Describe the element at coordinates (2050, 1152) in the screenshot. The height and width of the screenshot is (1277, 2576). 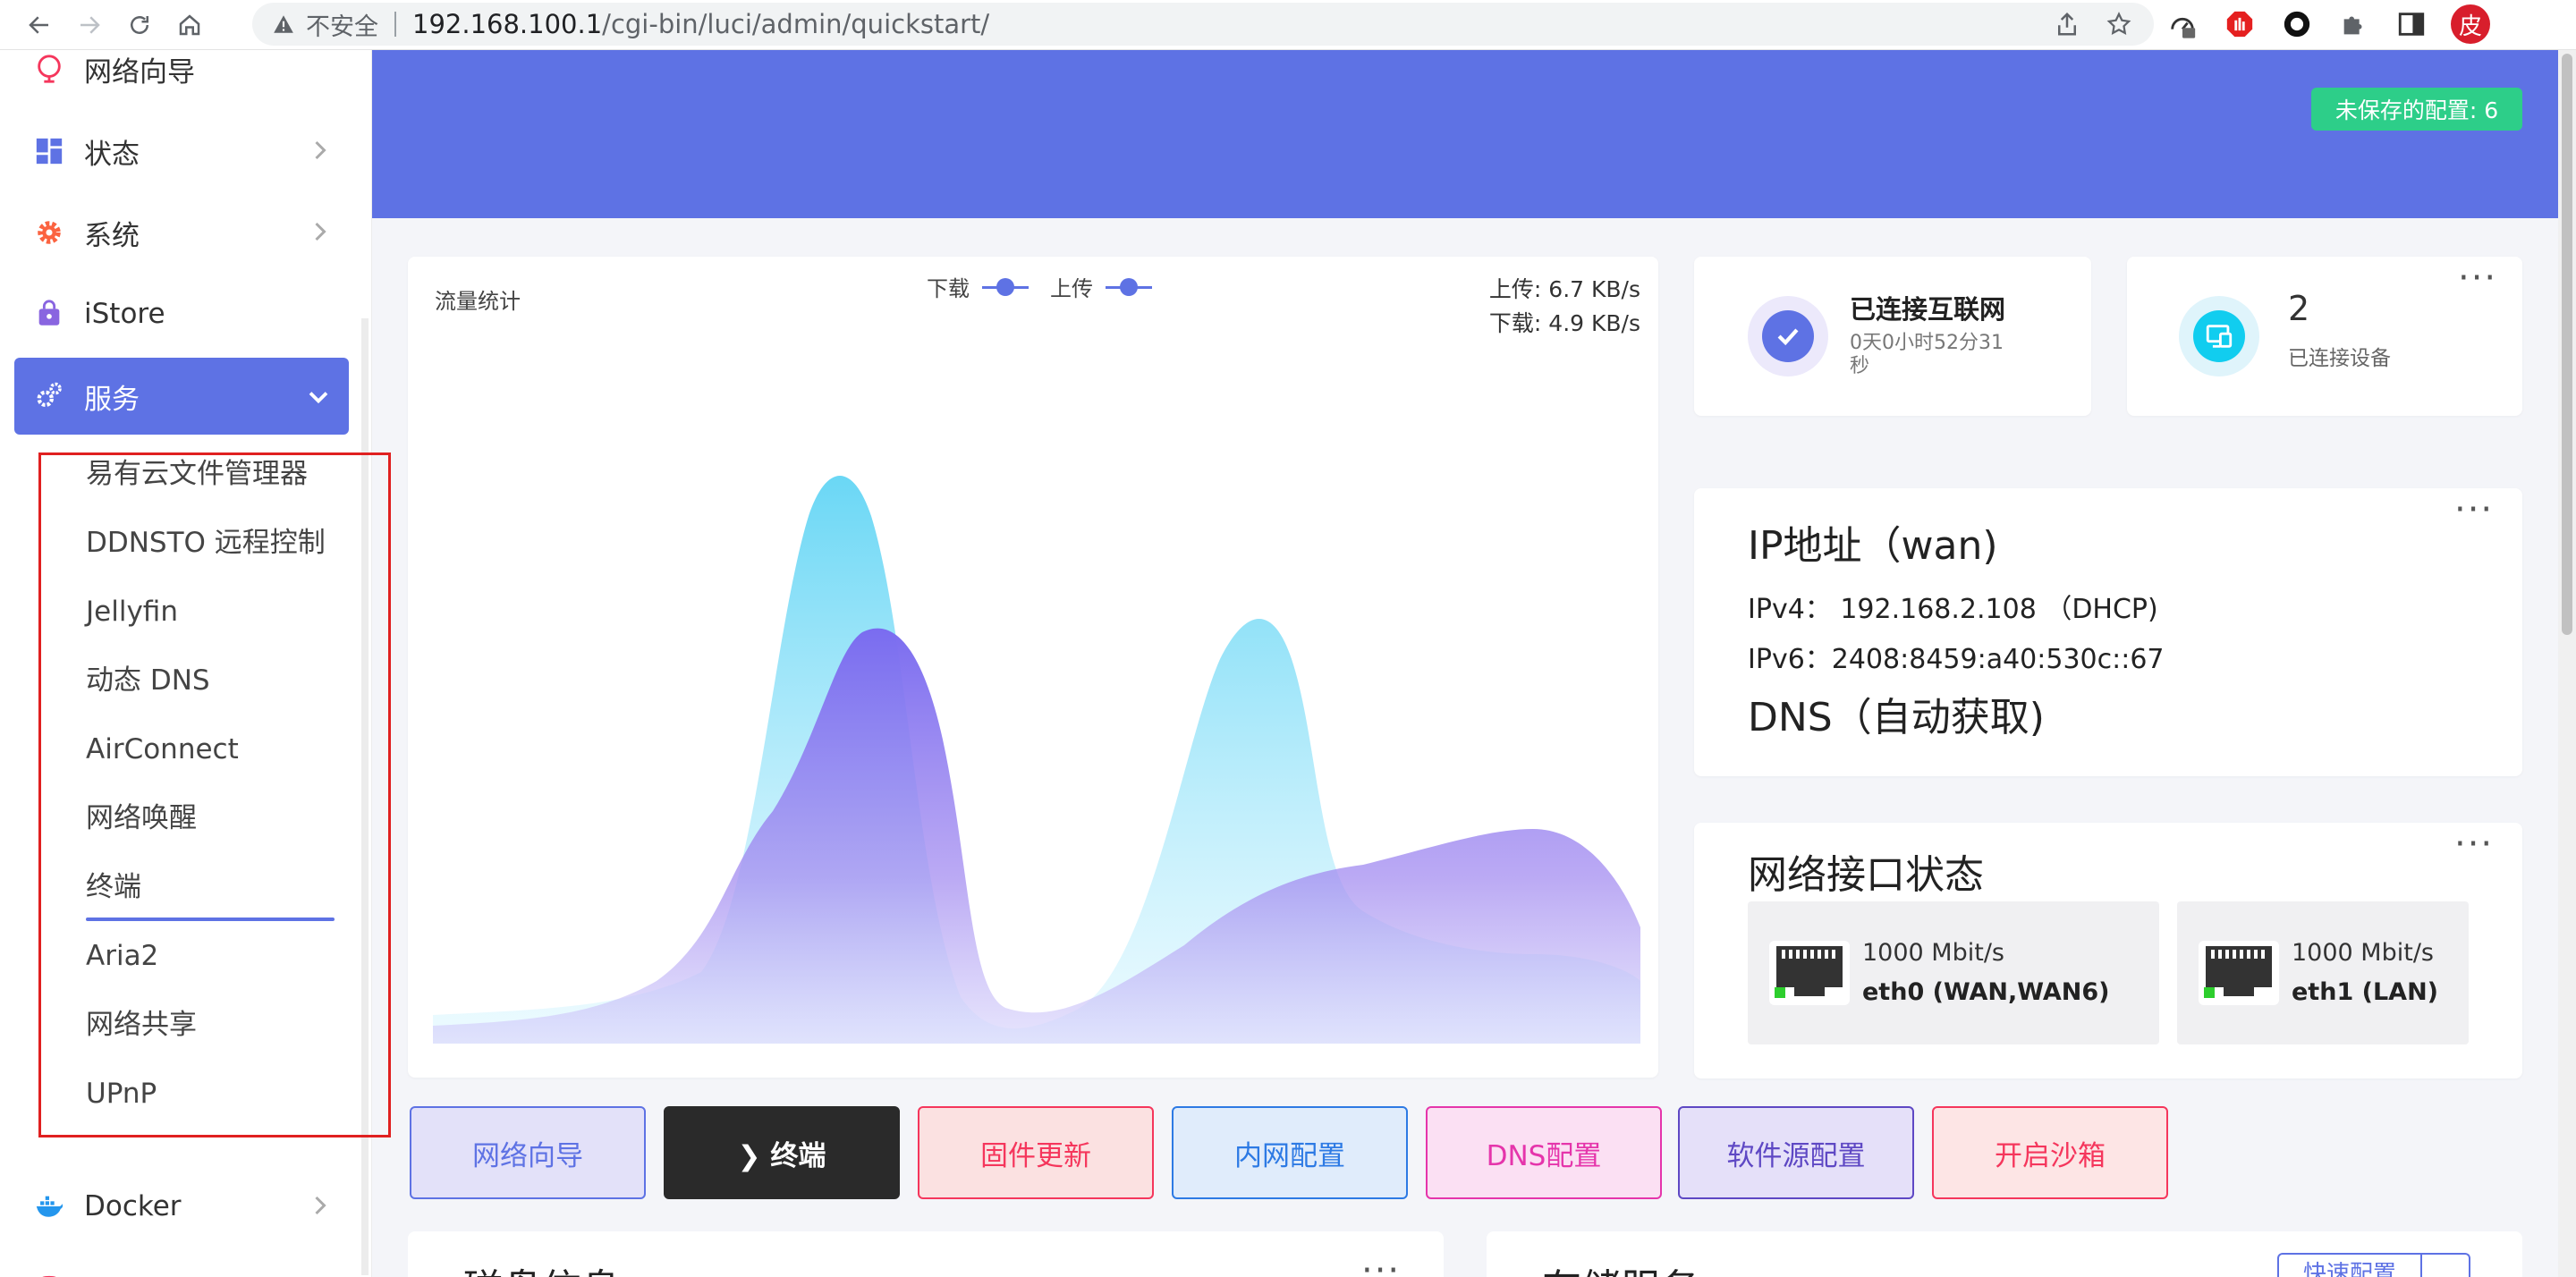
I see `quick-sandbox-button: 开启沙箱` at that location.